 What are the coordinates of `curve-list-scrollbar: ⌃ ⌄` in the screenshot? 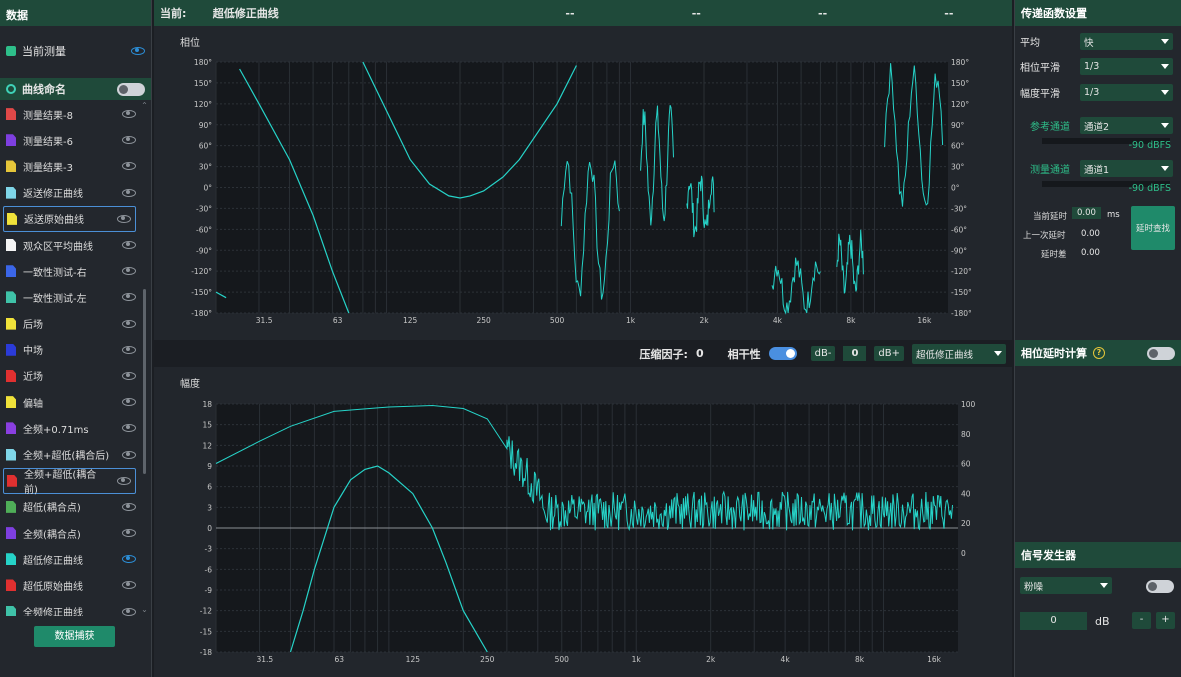 It's located at (144, 358).